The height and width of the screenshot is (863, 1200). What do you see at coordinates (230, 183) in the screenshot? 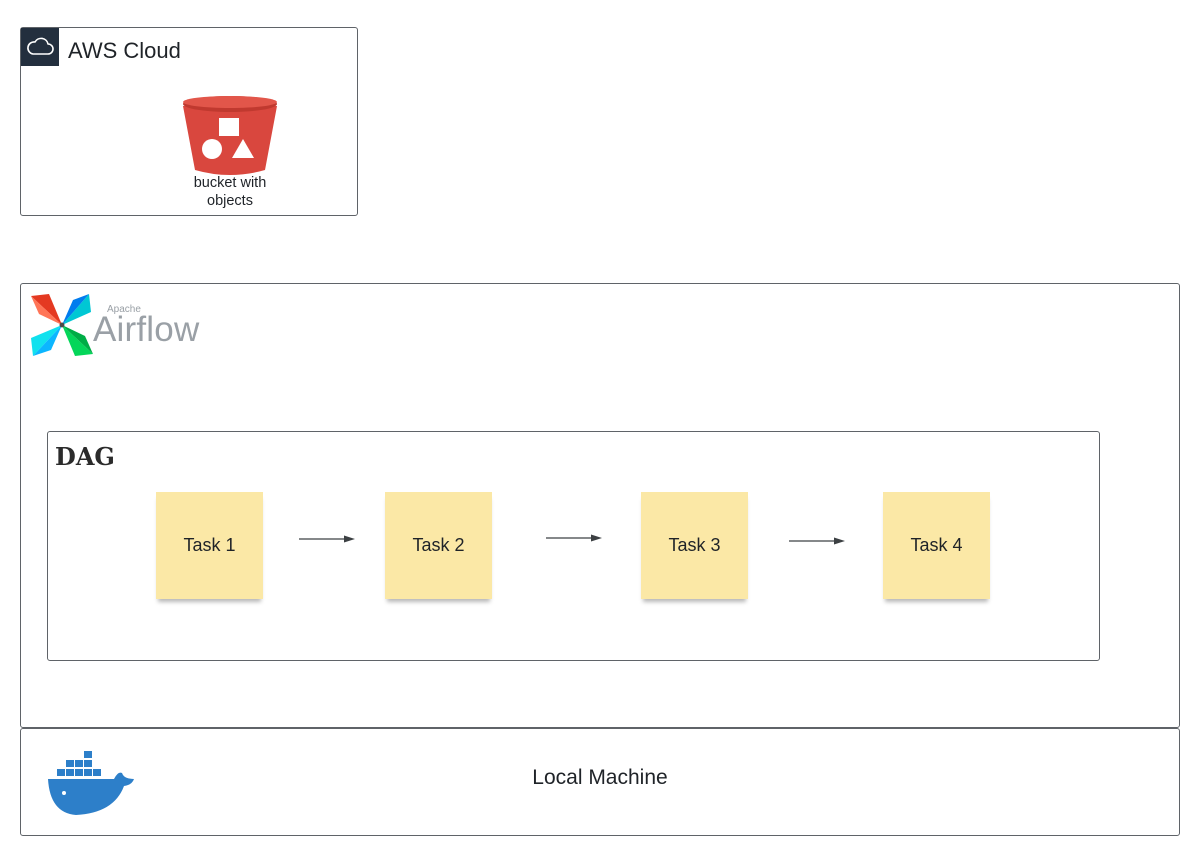
I see `bucket-label-line1: bucket with` at bounding box center [230, 183].